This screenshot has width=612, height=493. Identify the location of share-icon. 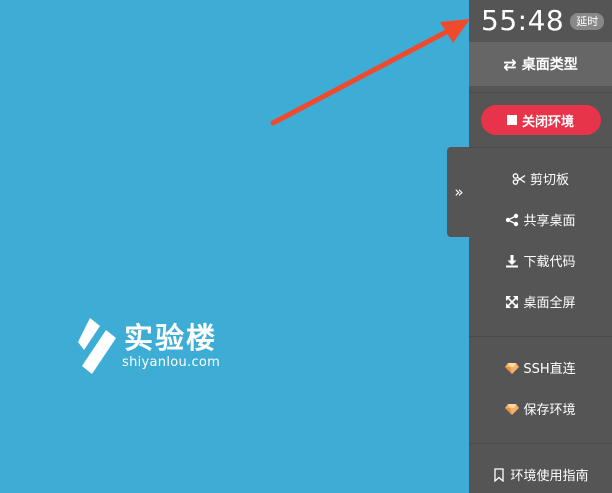
(512, 220).